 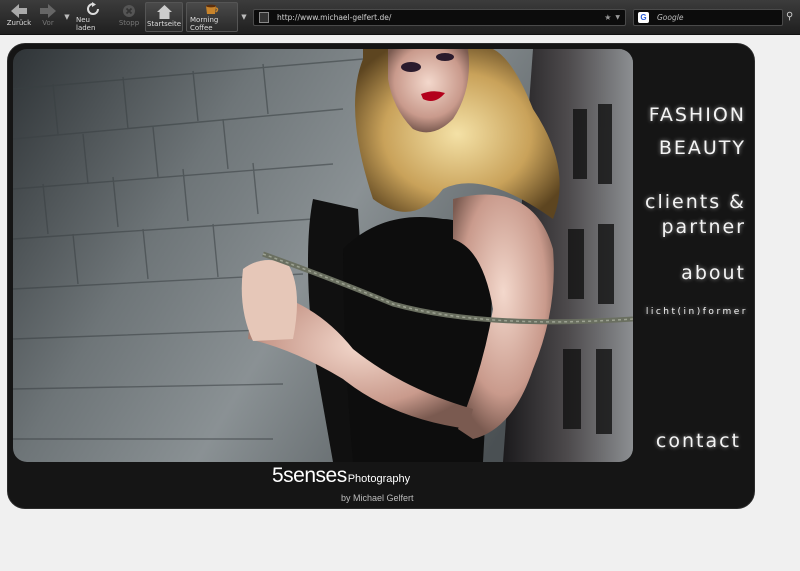 What do you see at coordinates (703, 227) in the screenshot?
I see `nav-clients-line2: partner` at bounding box center [703, 227].